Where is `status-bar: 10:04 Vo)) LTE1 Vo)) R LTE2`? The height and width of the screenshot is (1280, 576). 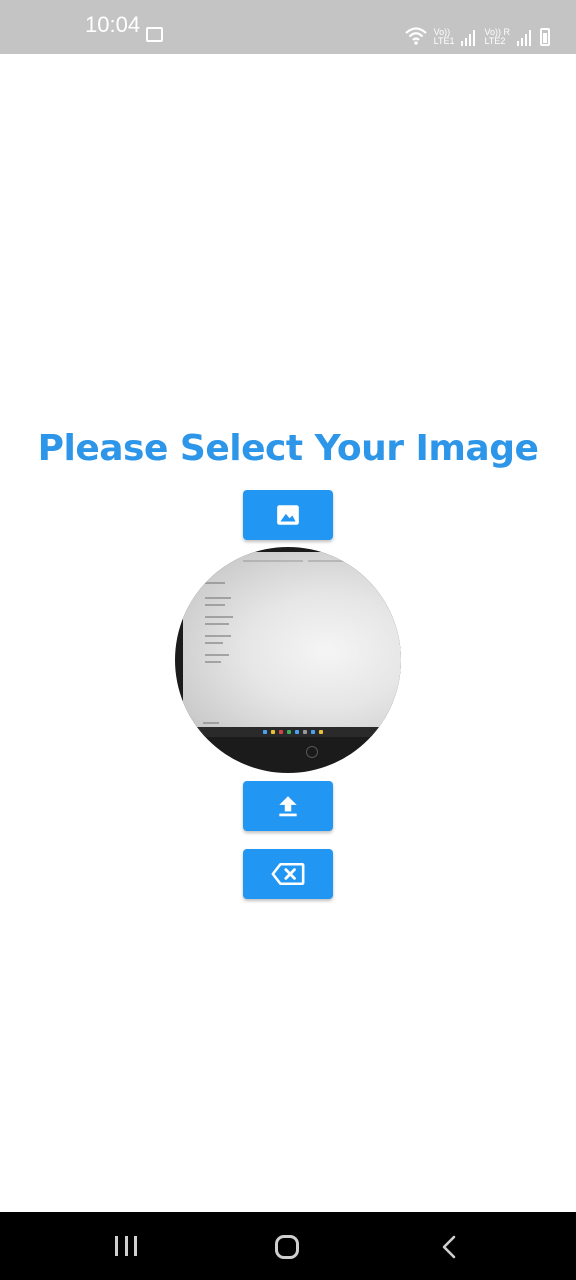 status-bar: 10:04 Vo)) LTE1 Vo)) R LTE2 is located at coordinates (288, 27).